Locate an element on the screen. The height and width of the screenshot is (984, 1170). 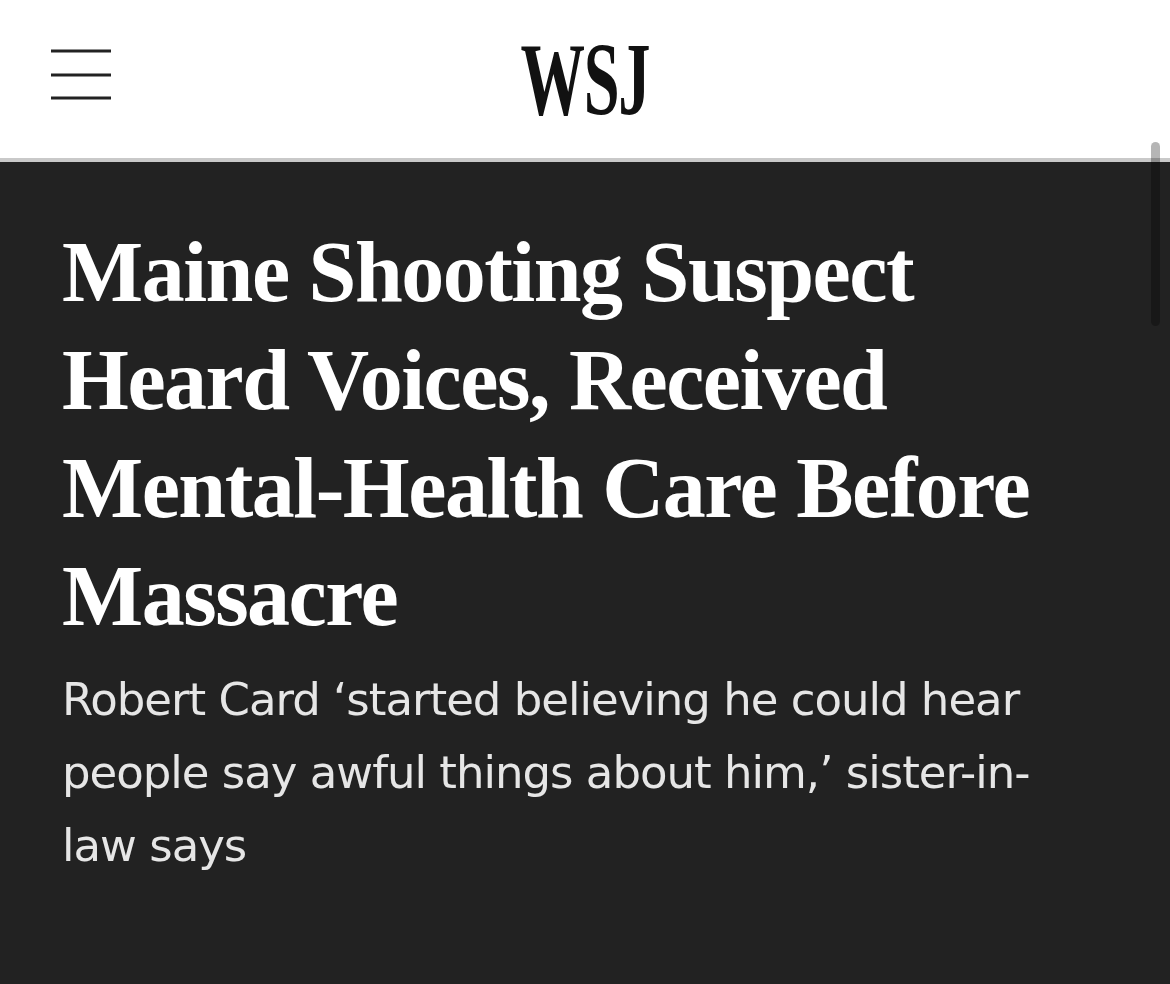
menu-button is located at coordinates (81, 75).